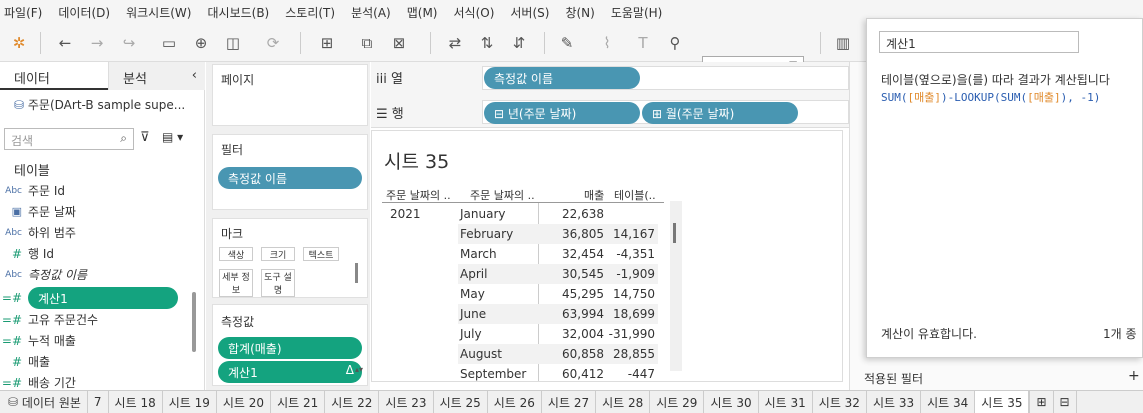 The height and width of the screenshot is (413, 1143). I want to click on rows-pill-month: ⊞ 월(주문 날짜), so click(720, 113).